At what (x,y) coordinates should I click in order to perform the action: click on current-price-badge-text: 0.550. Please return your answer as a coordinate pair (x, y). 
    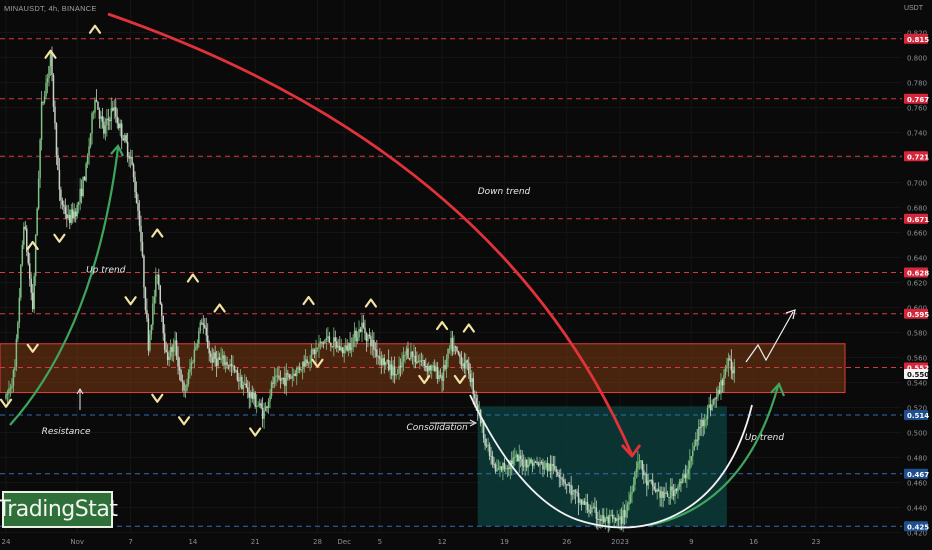
    Looking at the image, I should click on (918, 375).